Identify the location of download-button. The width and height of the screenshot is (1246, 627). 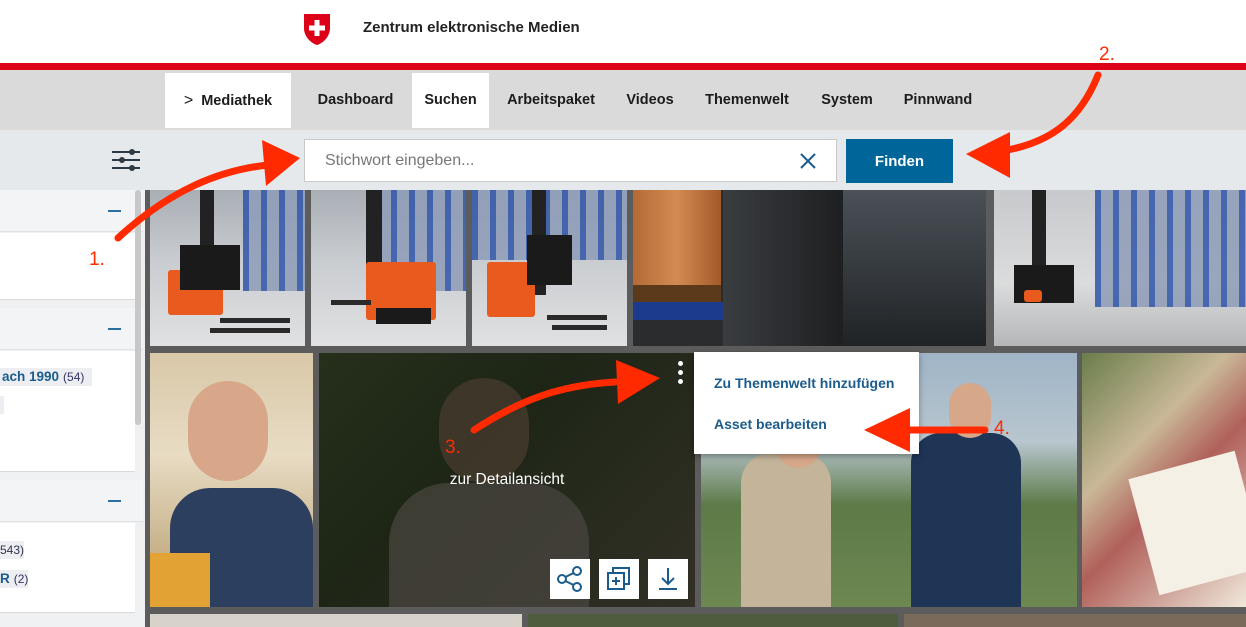
(668, 579).